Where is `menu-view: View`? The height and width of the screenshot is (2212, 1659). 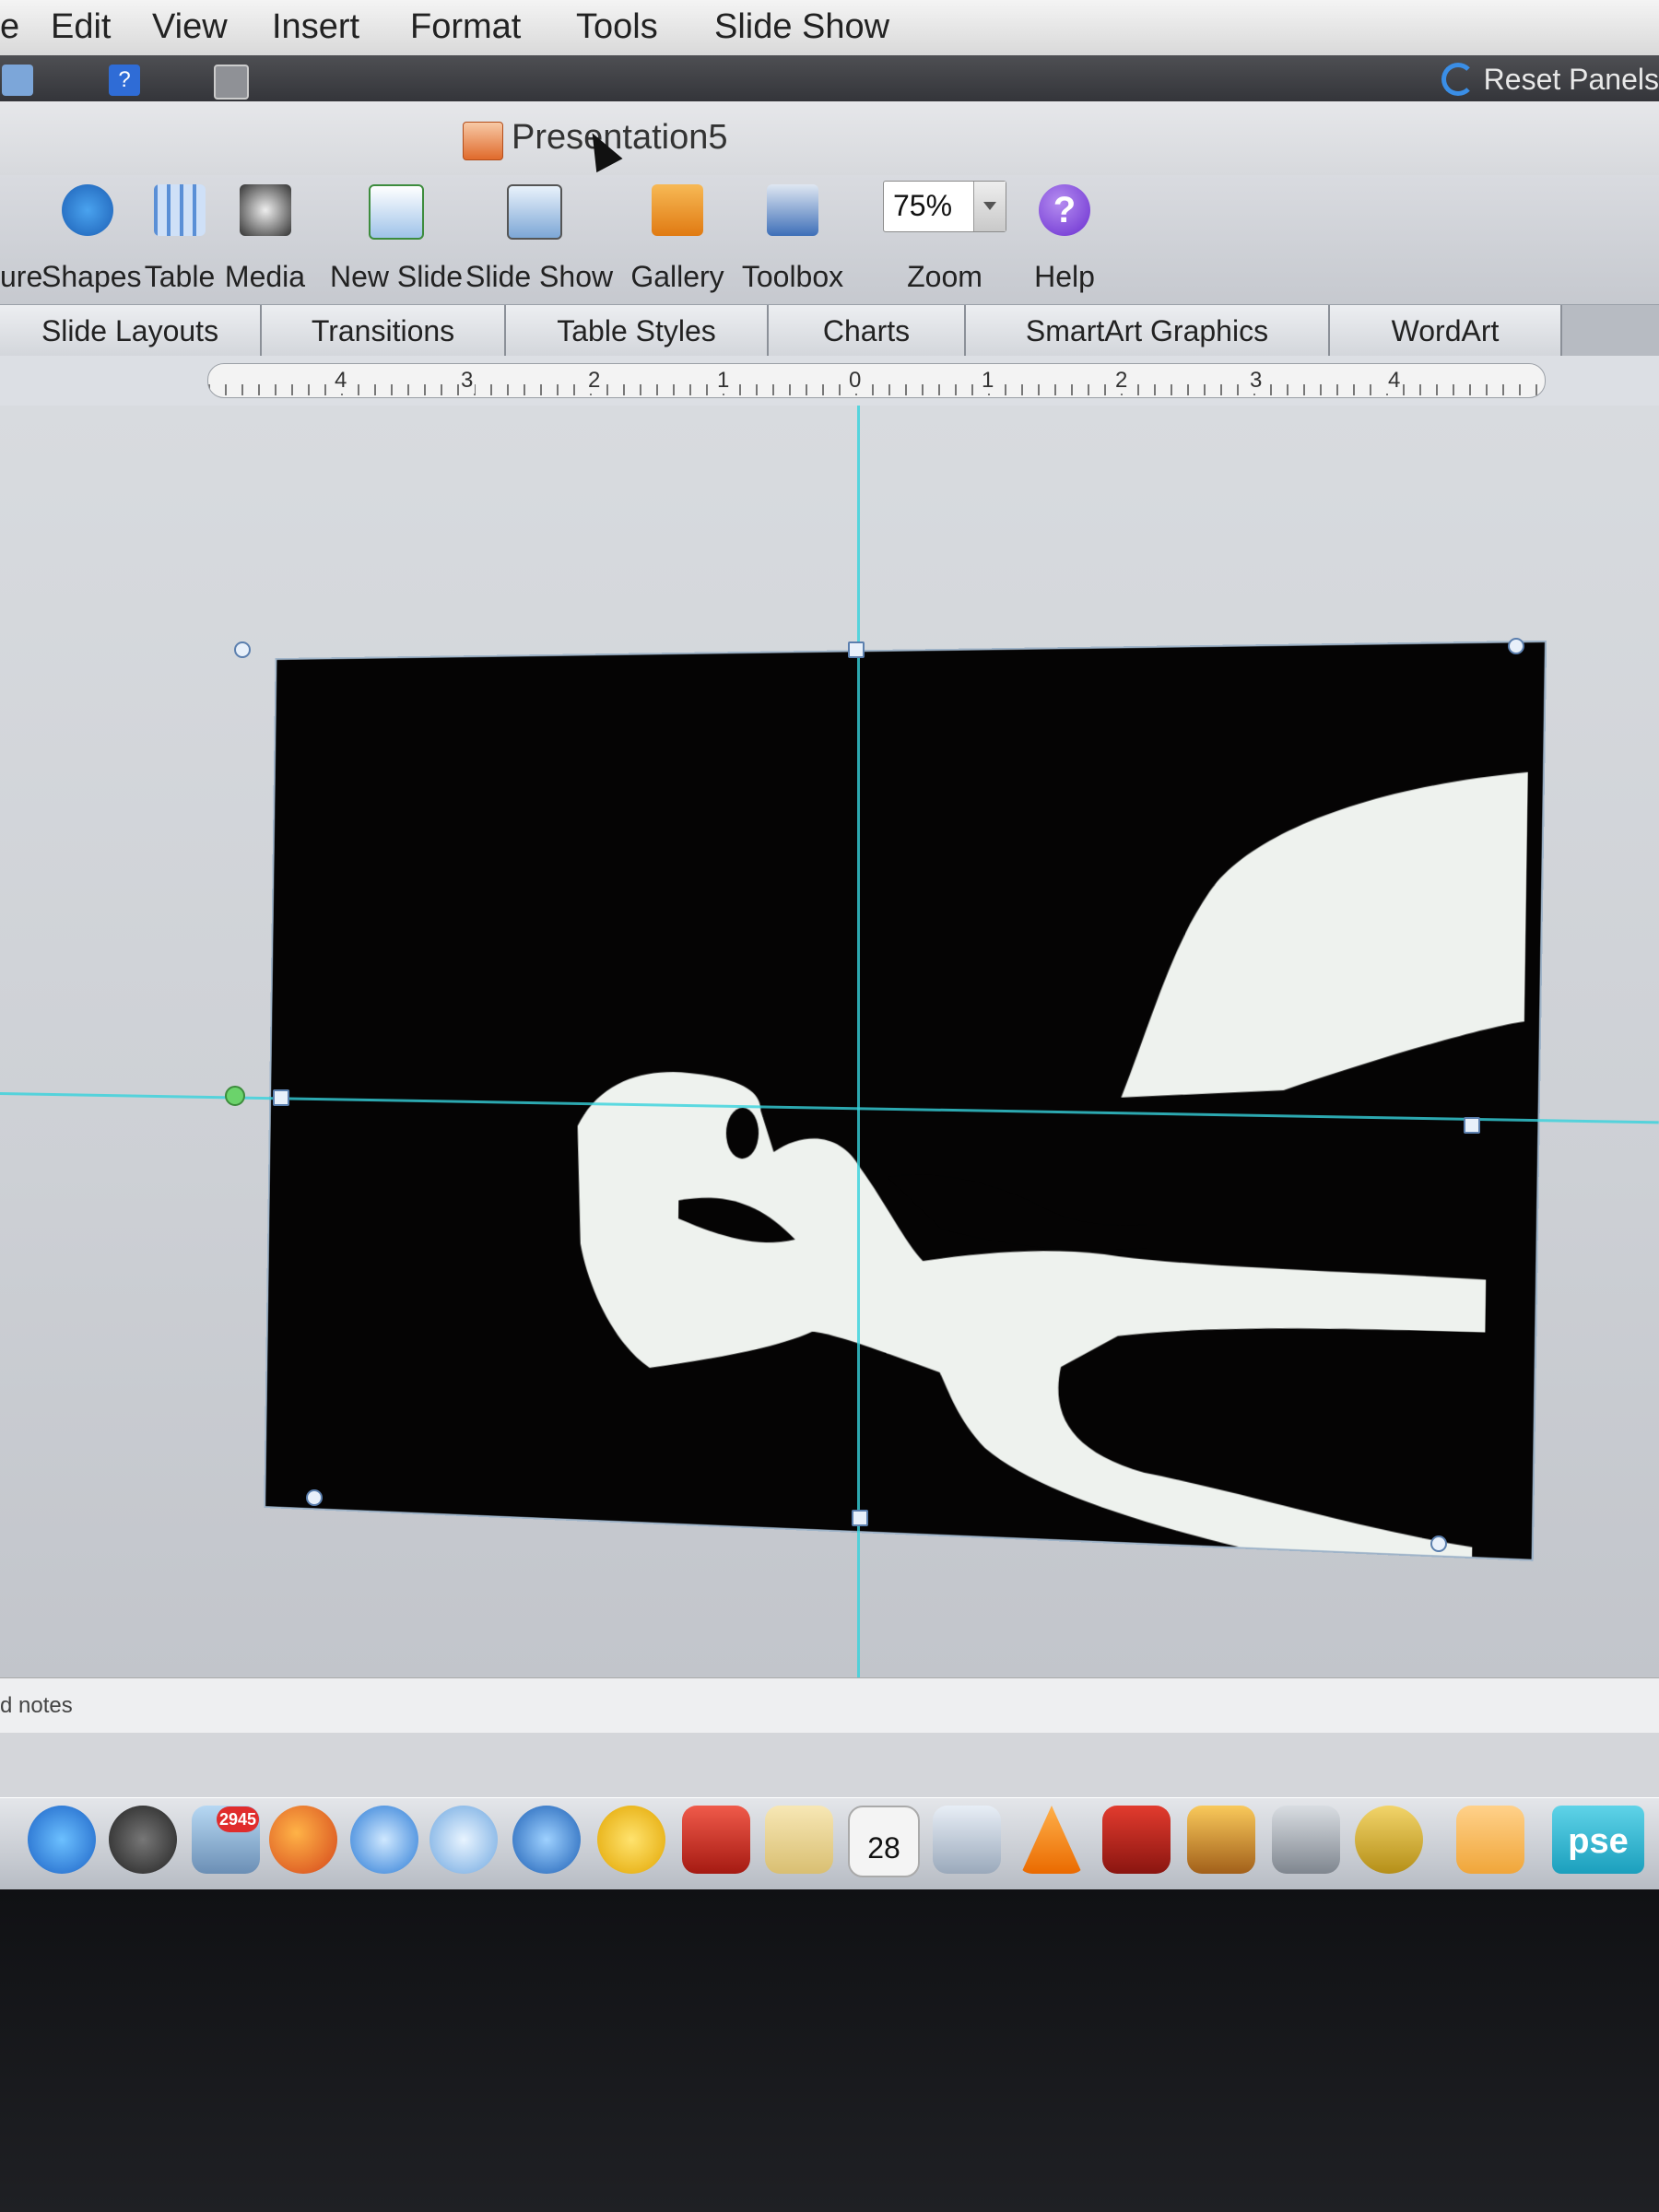
menu-view: View is located at coordinates (190, 27).